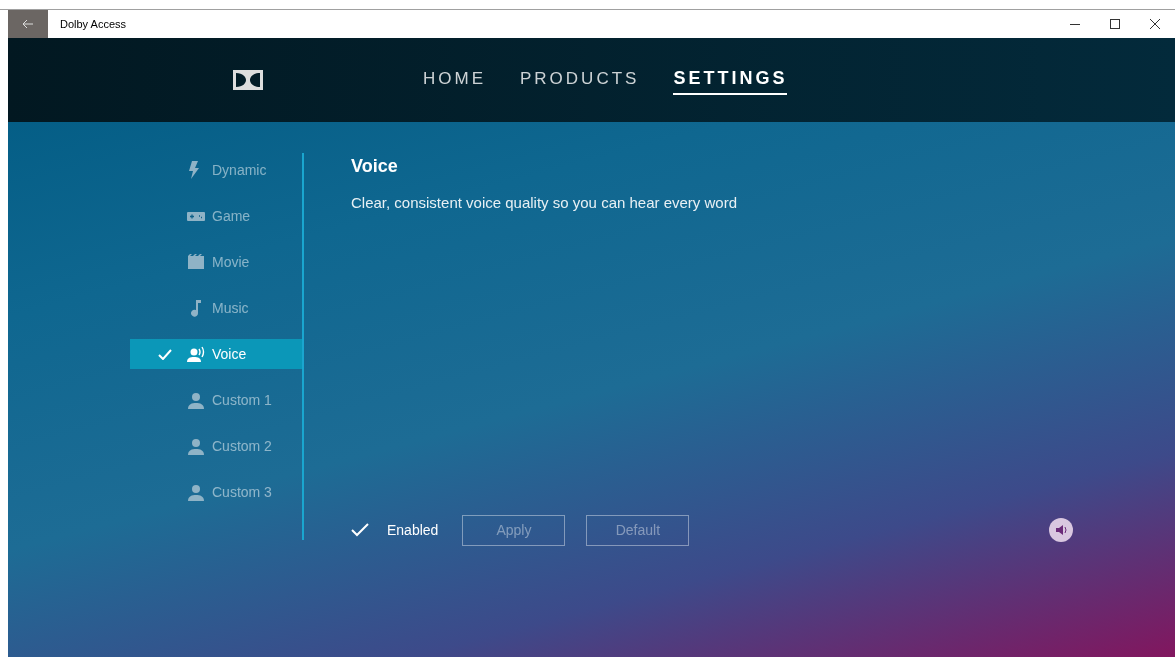  I want to click on close-icon, so click(1155, 24).